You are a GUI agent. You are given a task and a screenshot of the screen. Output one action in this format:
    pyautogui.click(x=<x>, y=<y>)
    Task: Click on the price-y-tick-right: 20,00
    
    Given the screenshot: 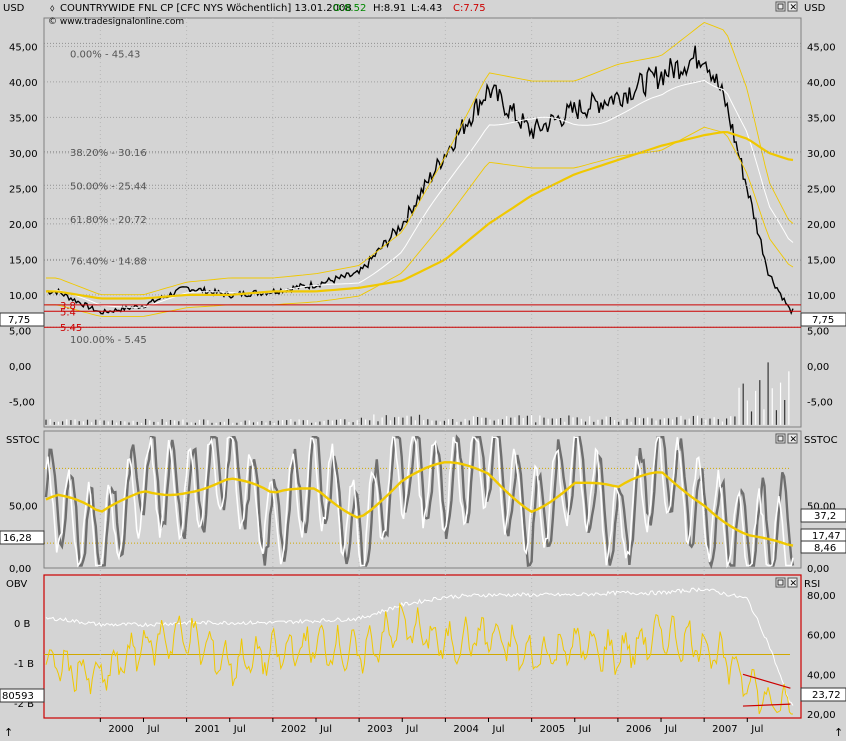 What is the action you would take?
    pyautogui.click(x=821, y=225)
    